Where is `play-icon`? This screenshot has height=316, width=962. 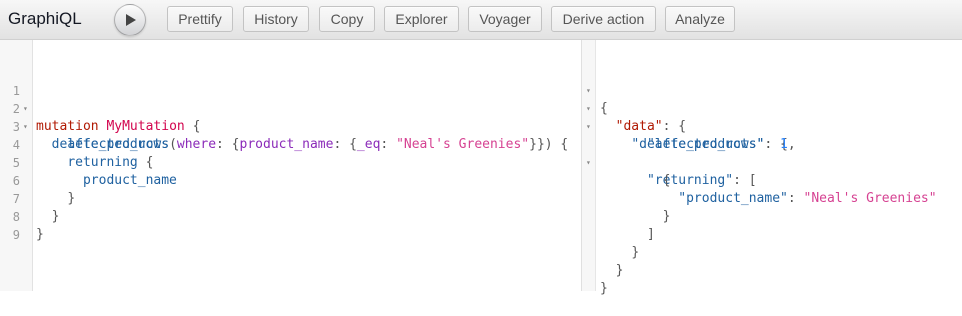 play-icon is located at coordinates (131, 20).